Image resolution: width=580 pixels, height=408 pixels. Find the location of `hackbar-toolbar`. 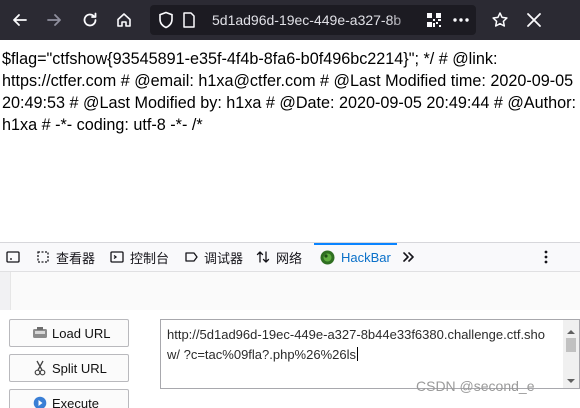

hackbar-toolbar is located at coordinates (290, 291).